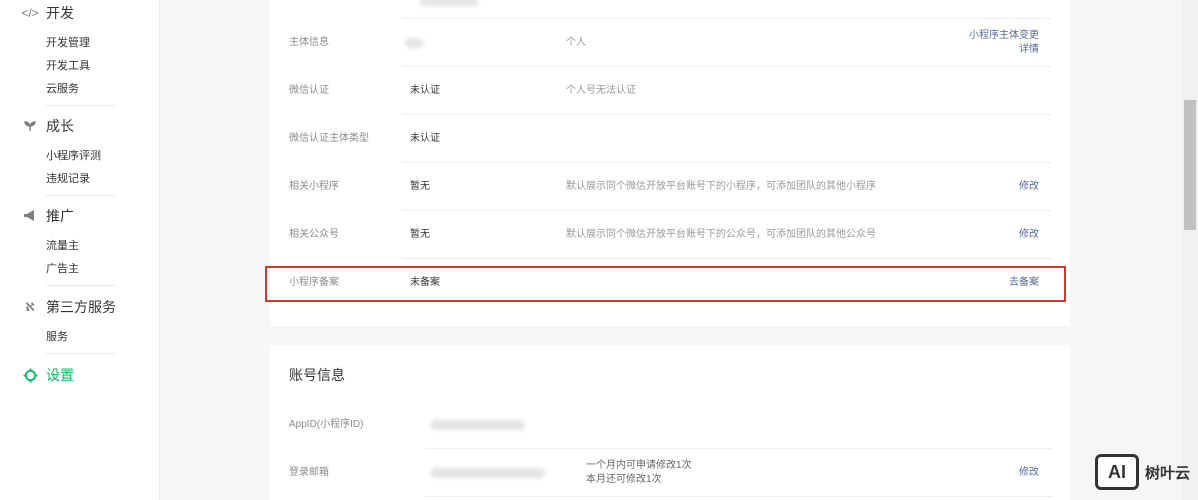 This screenshot has height=500, width=1198. What do you see at coordinates (1190, 250) in the screenshot?
I see `scrollbar` at bounding box center [1190, 250].